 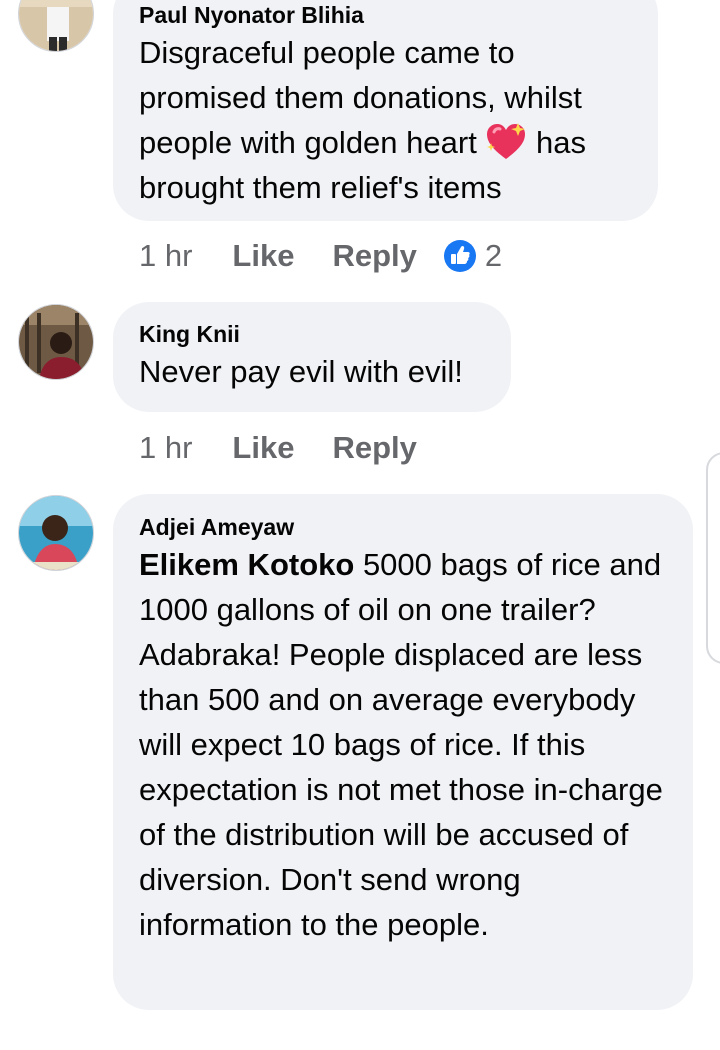 I want to click on avatar-adjei-ameyaw, so click(x=56, y=533).